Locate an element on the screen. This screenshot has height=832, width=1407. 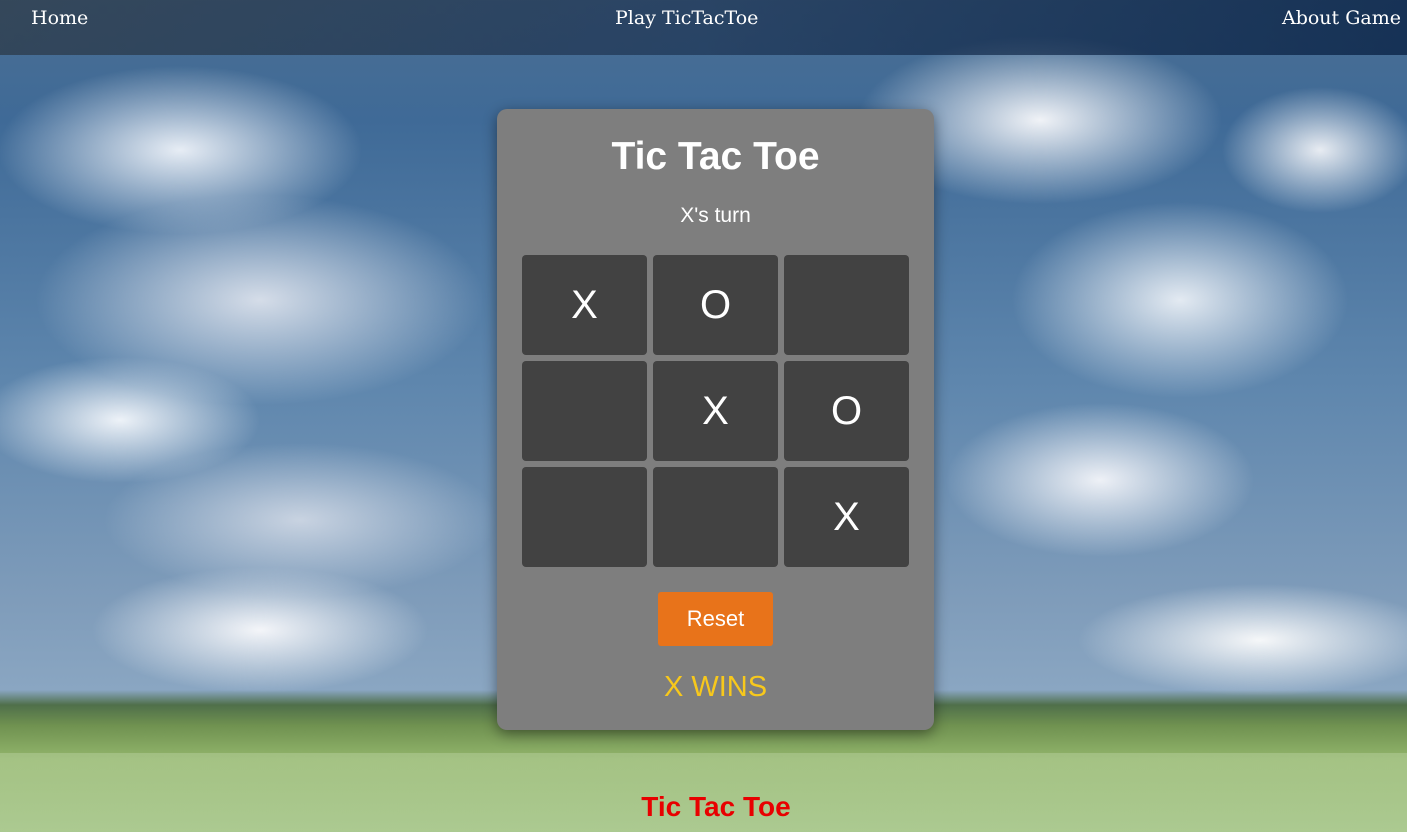
top-navigation-bar: Home Play TicTacToe About Game is located at coordinates (703, 27).